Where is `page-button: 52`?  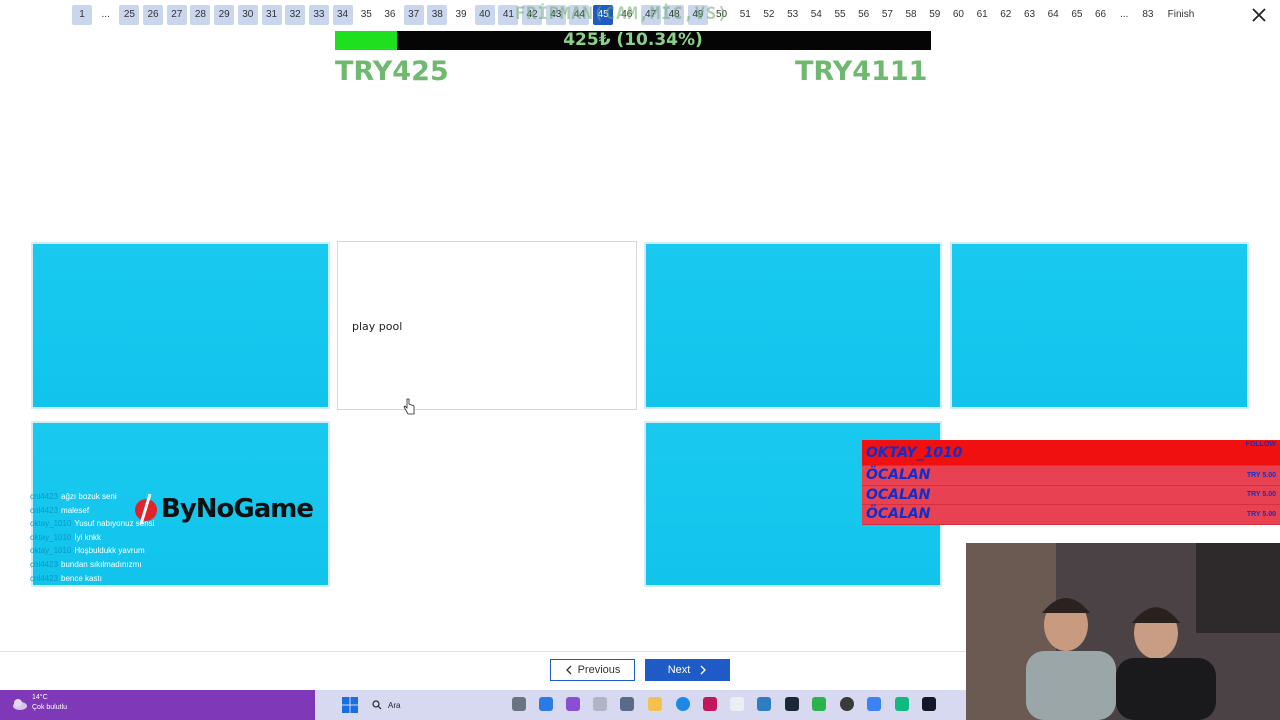
page-button: 52 is located at coordinates (769, 15).